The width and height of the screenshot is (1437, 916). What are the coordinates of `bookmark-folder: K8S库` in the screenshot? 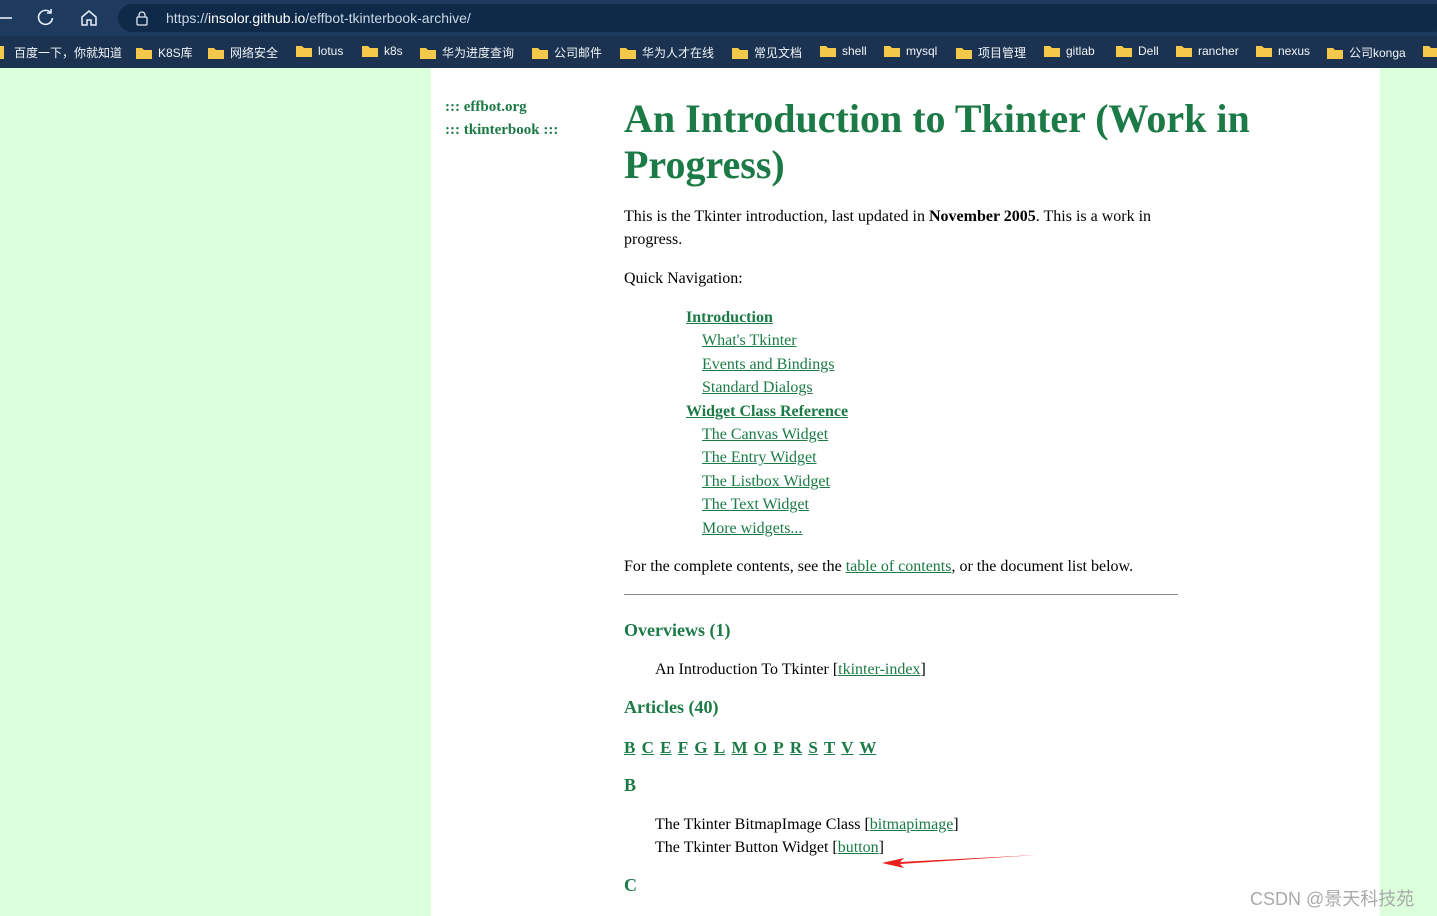 It's located at (164, 52).